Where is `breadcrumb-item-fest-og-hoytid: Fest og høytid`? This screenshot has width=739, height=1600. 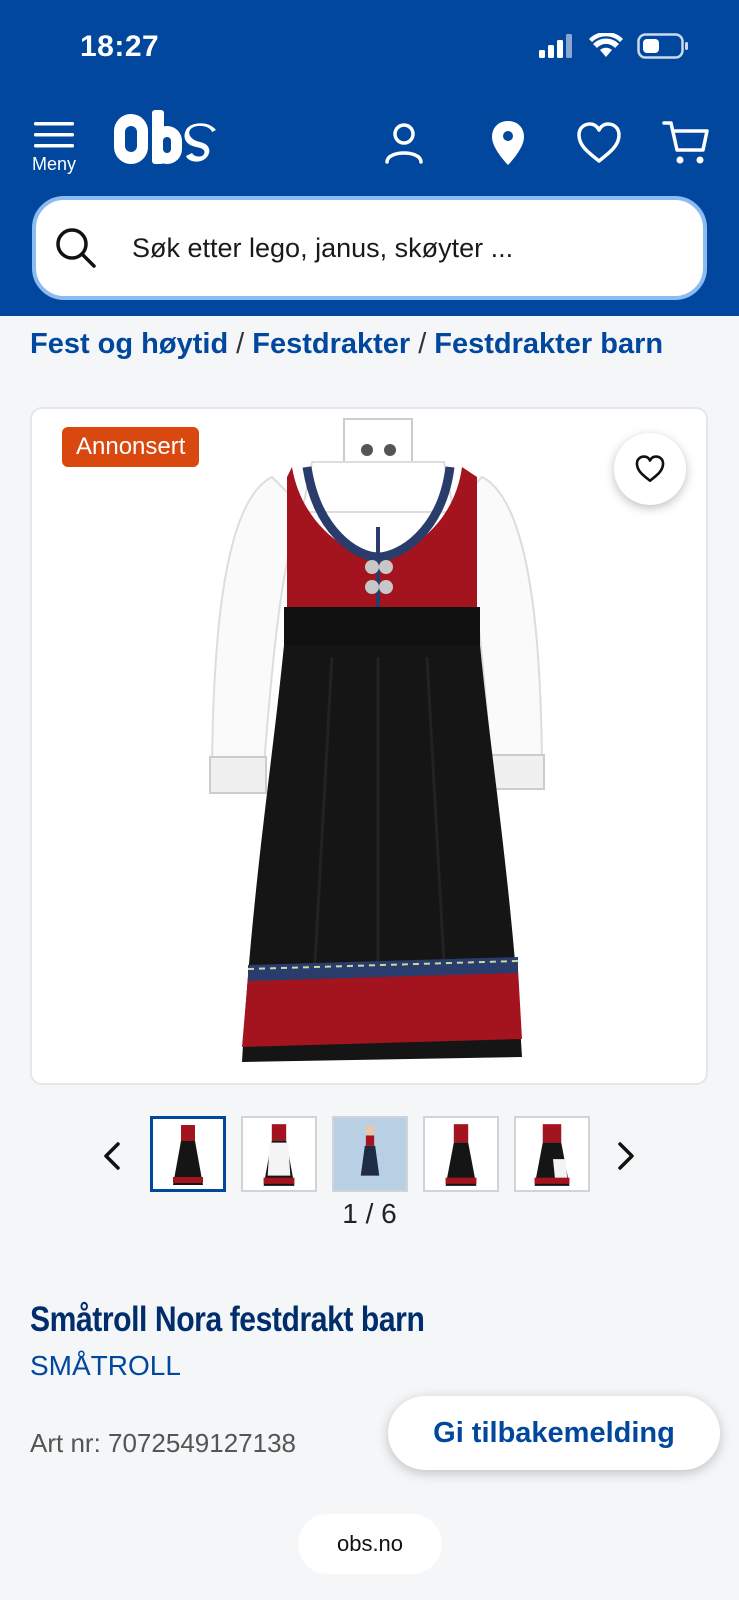
breadcrumb-item-fest-og-hoytid: Fest og høytid is located at coordinates (129, 344).